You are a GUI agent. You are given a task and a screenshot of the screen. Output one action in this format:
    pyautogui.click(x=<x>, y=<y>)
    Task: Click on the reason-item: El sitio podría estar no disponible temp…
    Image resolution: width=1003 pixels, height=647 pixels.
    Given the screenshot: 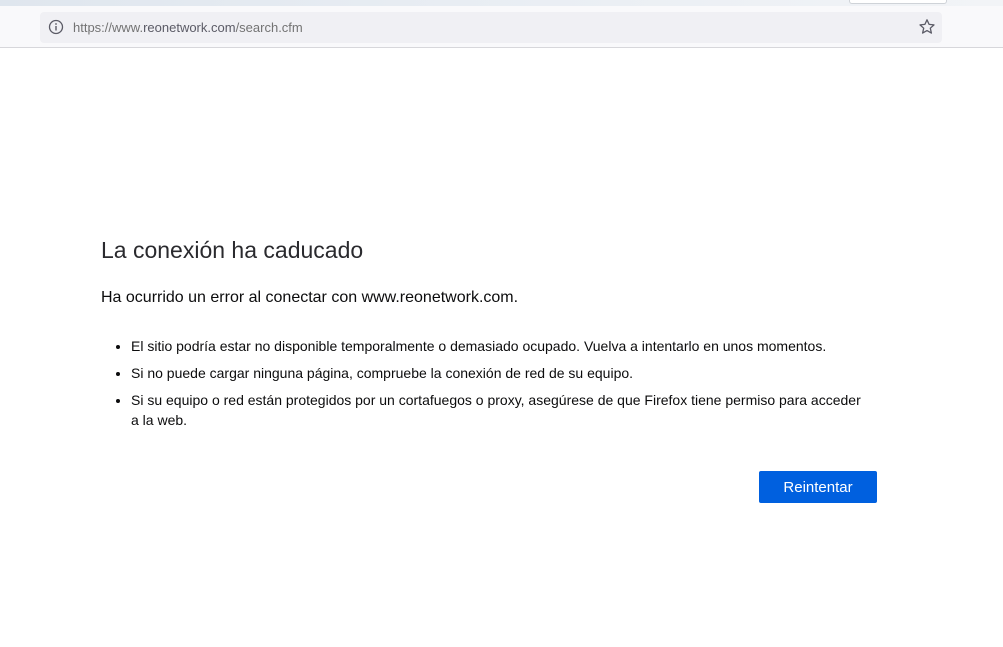 What is the action you would take?
    pyautogui.click(x=501, y=346)
    